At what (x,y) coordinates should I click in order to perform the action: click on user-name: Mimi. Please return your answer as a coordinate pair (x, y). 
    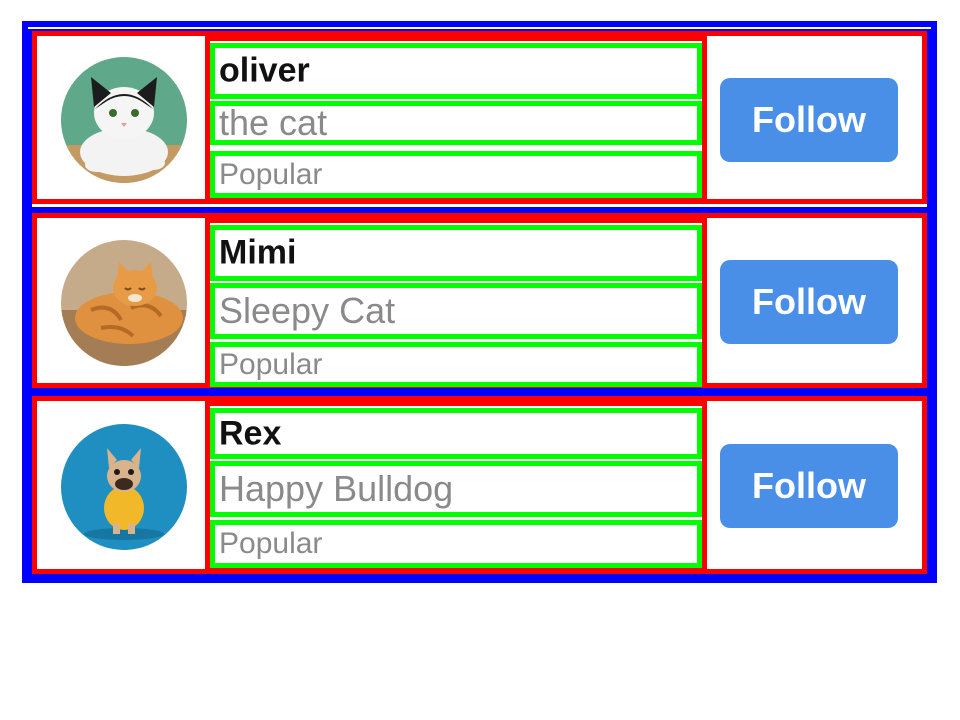
    Looking at the image, I should click on (456, 253).